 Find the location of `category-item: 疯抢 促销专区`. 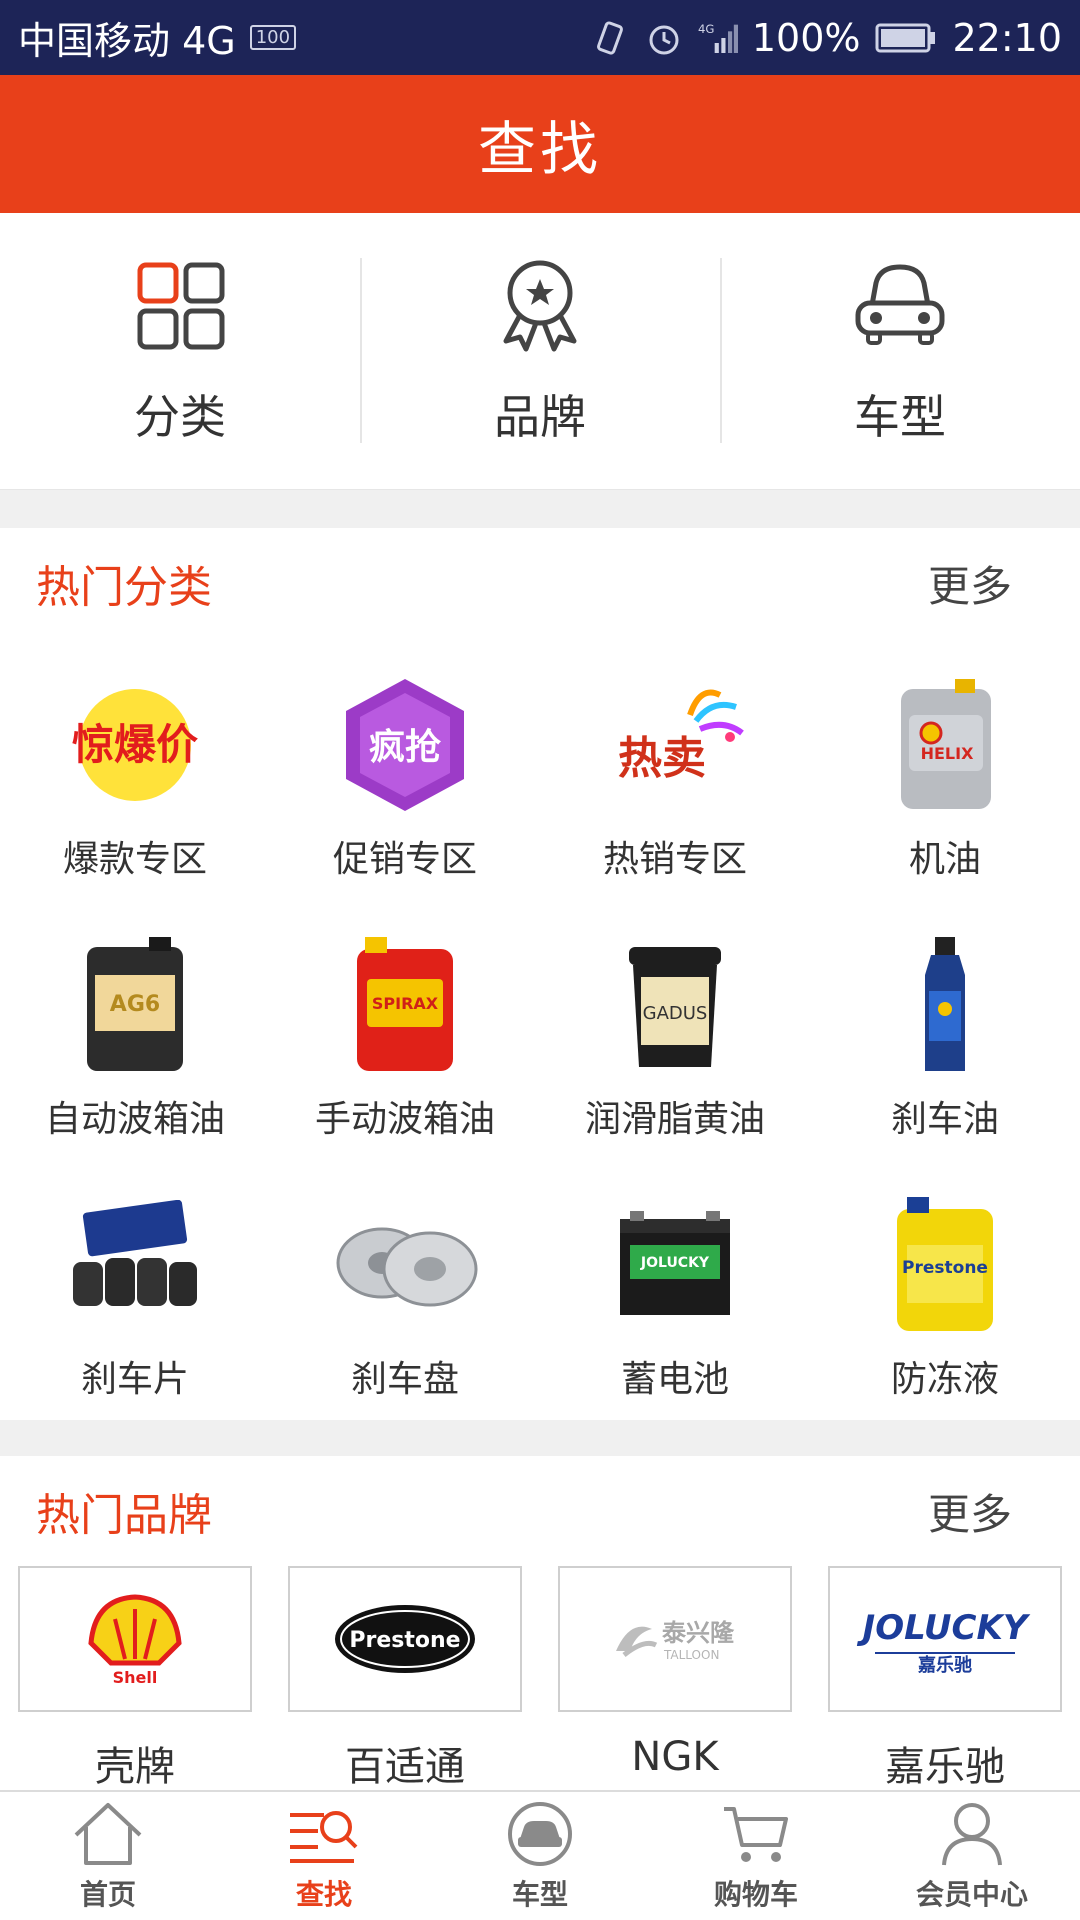

category-item: 疯抢 促销专区 is located at coordinates (405, 770).